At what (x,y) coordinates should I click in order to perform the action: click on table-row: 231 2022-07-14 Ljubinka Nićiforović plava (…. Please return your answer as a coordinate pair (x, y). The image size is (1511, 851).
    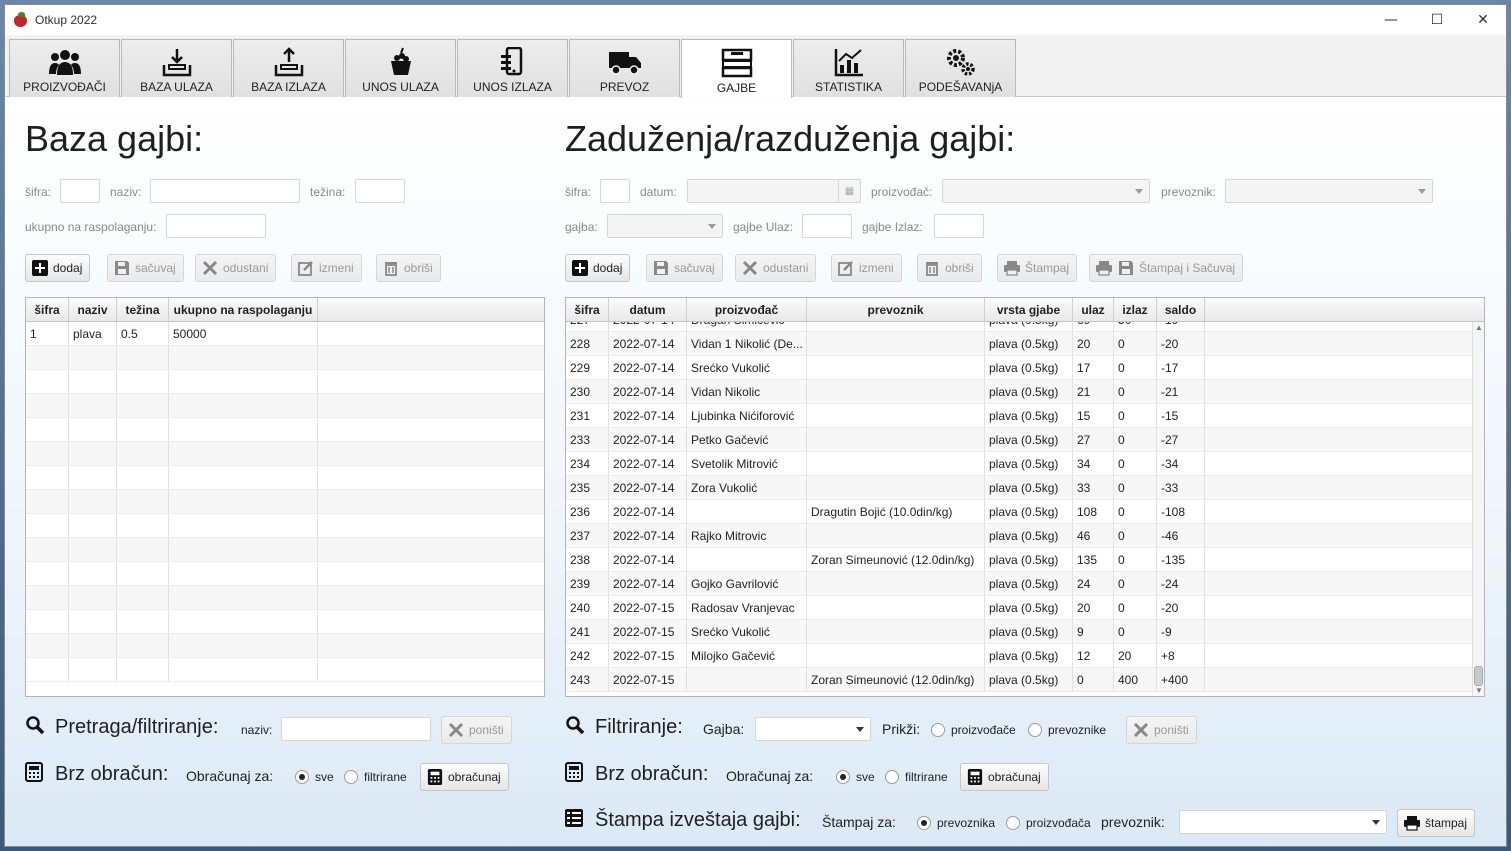
    Looking at the image, I should click on (1019, 416).